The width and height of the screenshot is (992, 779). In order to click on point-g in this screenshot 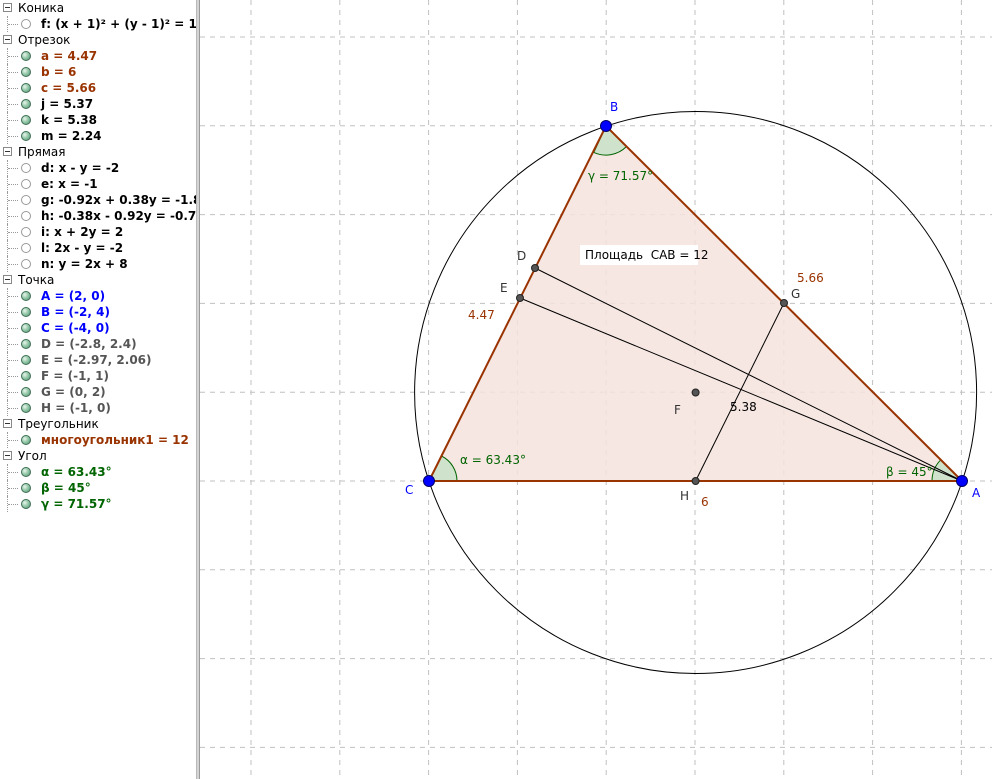, I will do `click(784, 303)`.